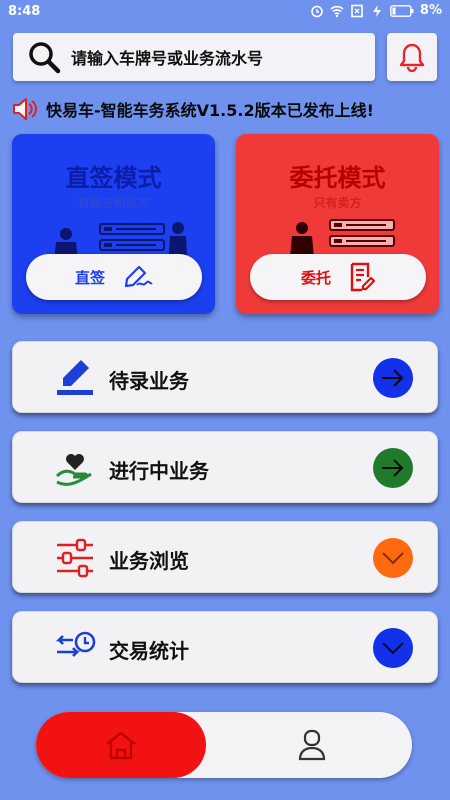 This screenshot has width=450, height=800. Describe the element at coordinates (114, 277) in the screenshot. I see `direct-sign-button: 直签` at that location.